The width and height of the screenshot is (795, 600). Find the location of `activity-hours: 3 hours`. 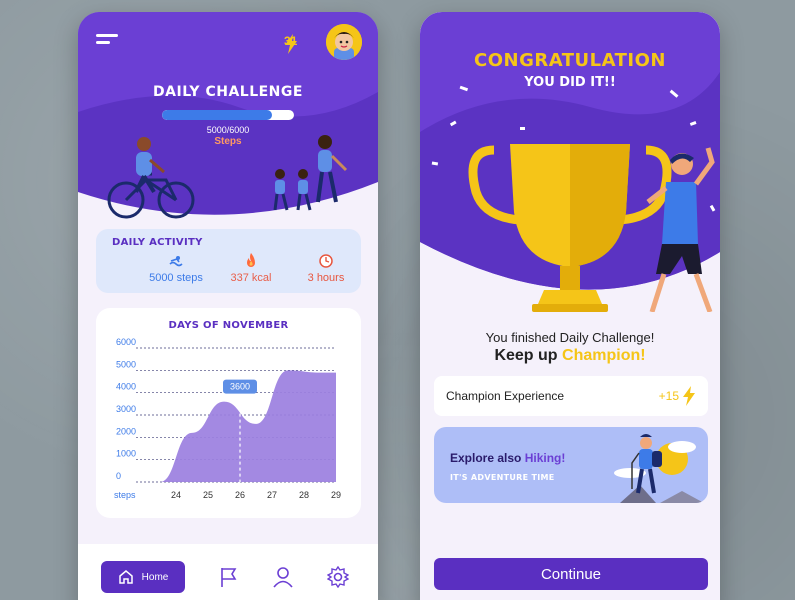

activity-hours: 3 hours is located at coordinates (326, 268).